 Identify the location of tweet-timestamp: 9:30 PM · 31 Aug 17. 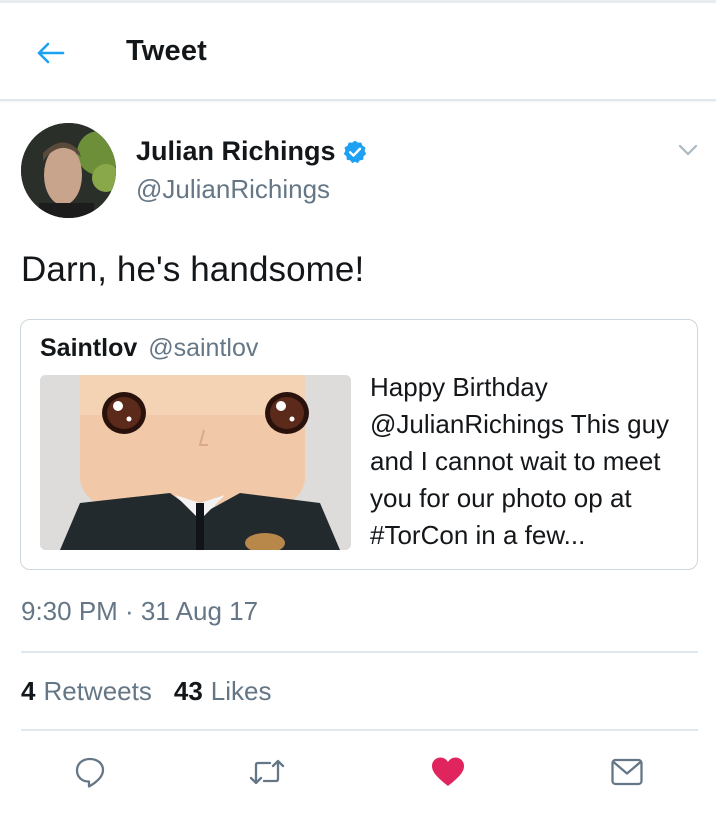
(140, 611).